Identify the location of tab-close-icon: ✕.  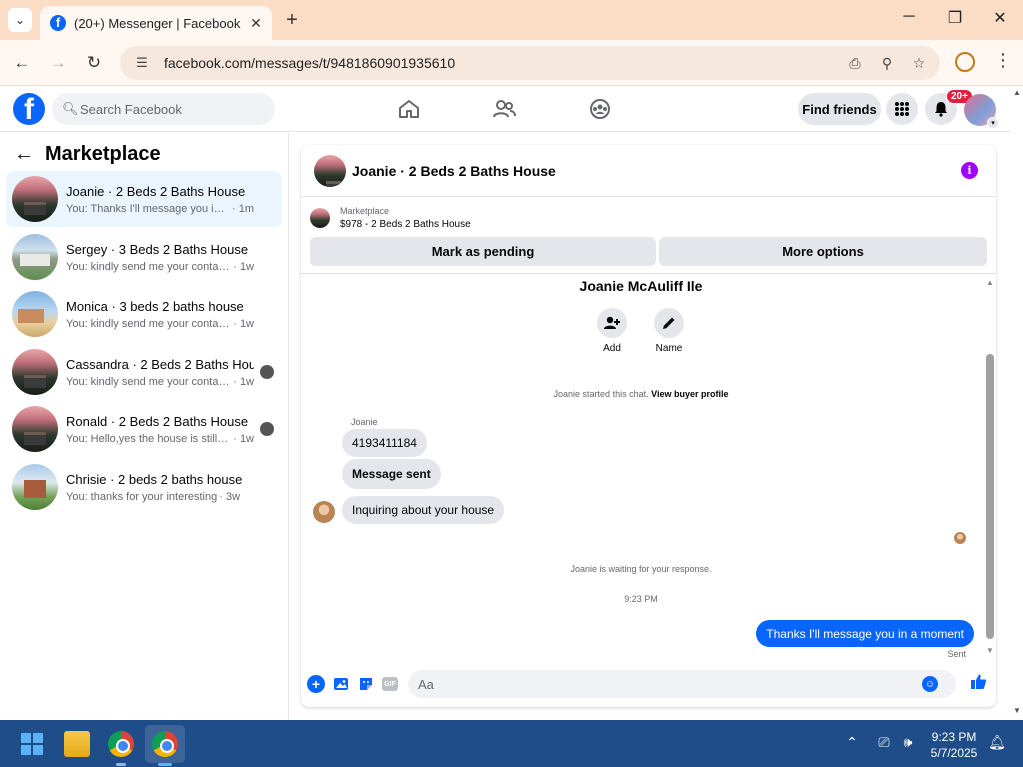
(256, 23).